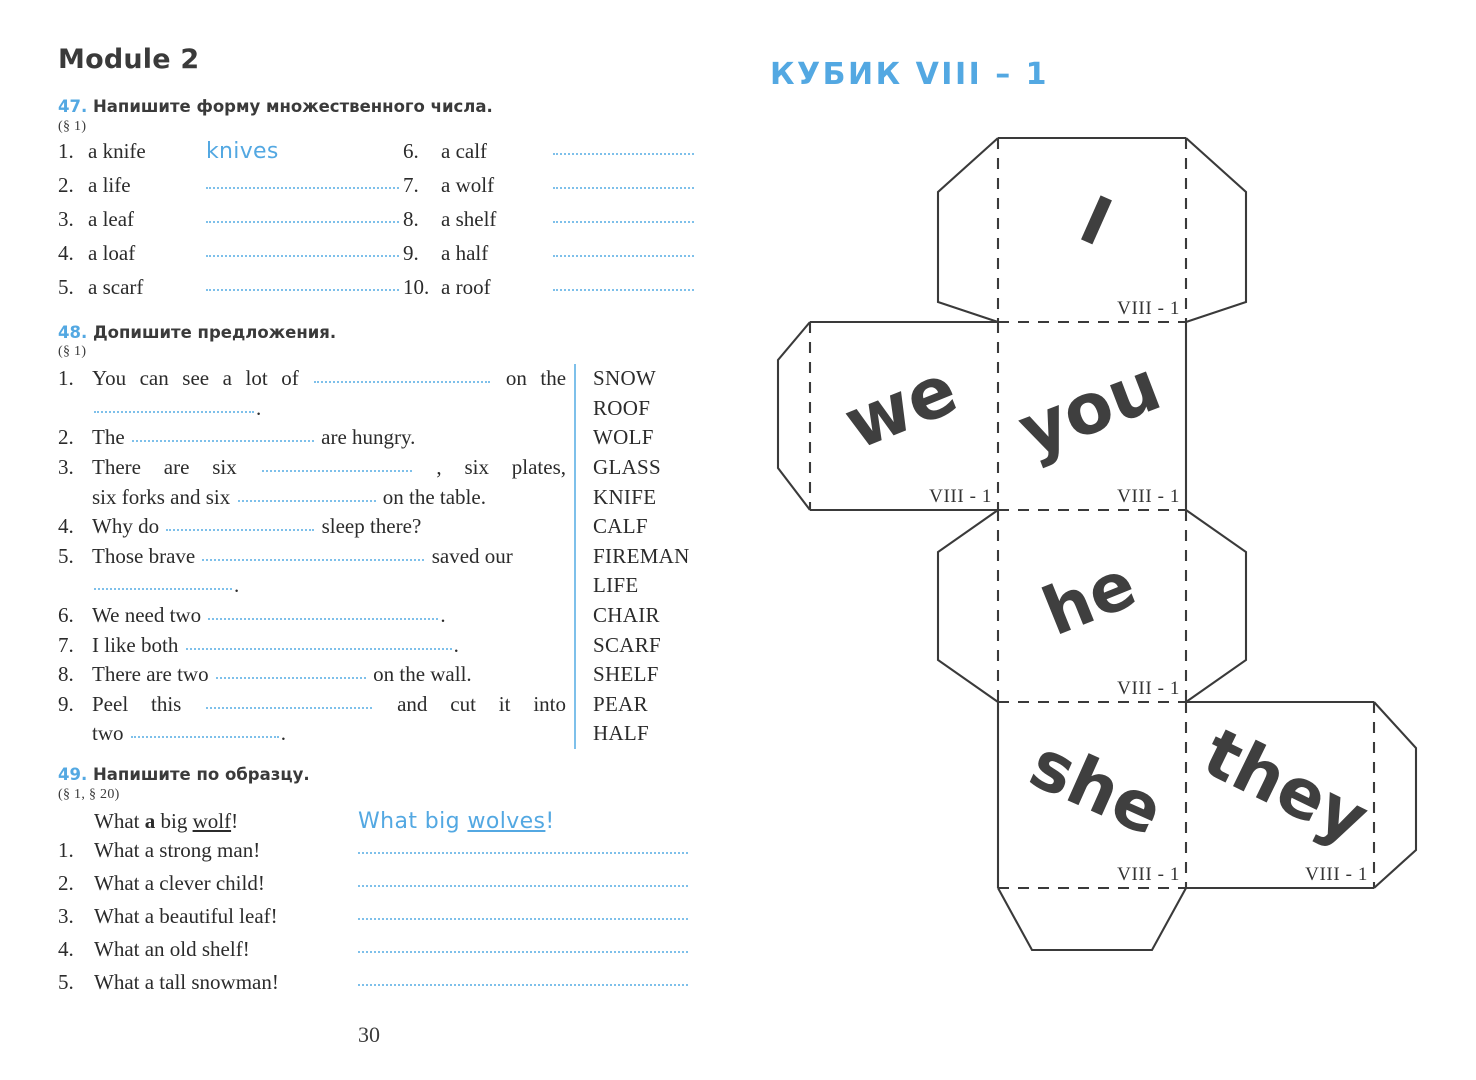 The image size is (1476, 1080). What do you see at coordinates (627, 644) in the screenshot?
I see `word-bank-item: SCARF` at bounding box center [627, 644].